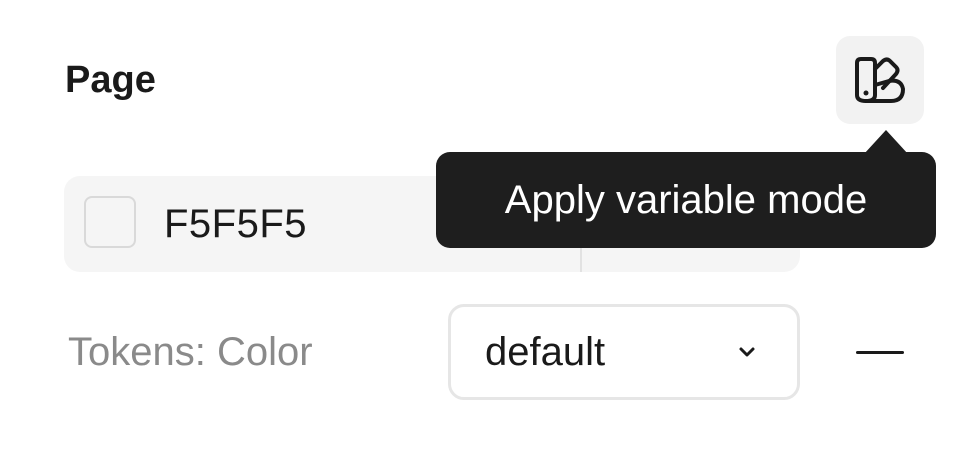 This screenshot has width=960, height=464. I want to click on chevron-down-icon, so click(747, 354).